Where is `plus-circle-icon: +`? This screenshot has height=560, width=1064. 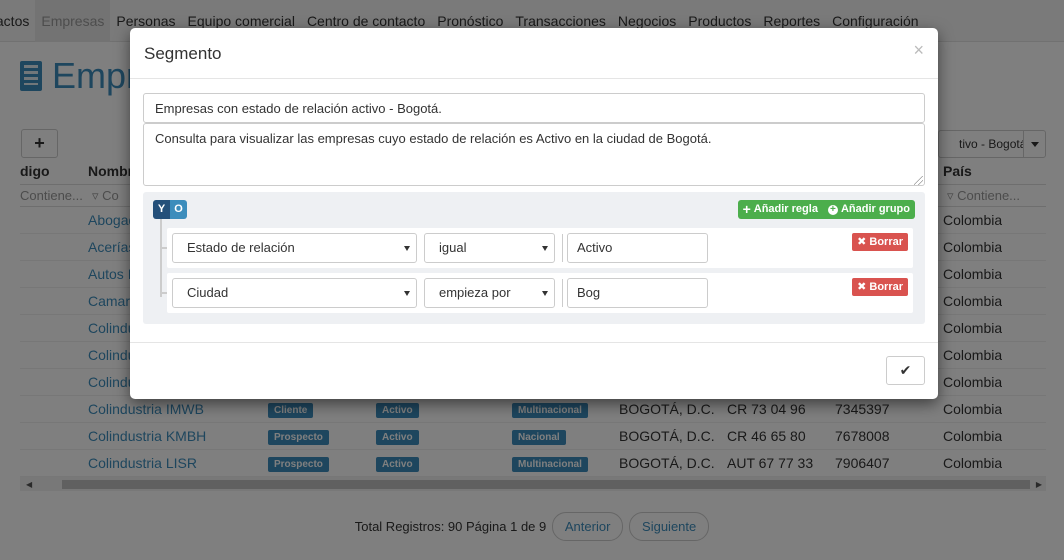 plus-circle-icon: + is located at coordinates (832, 209).